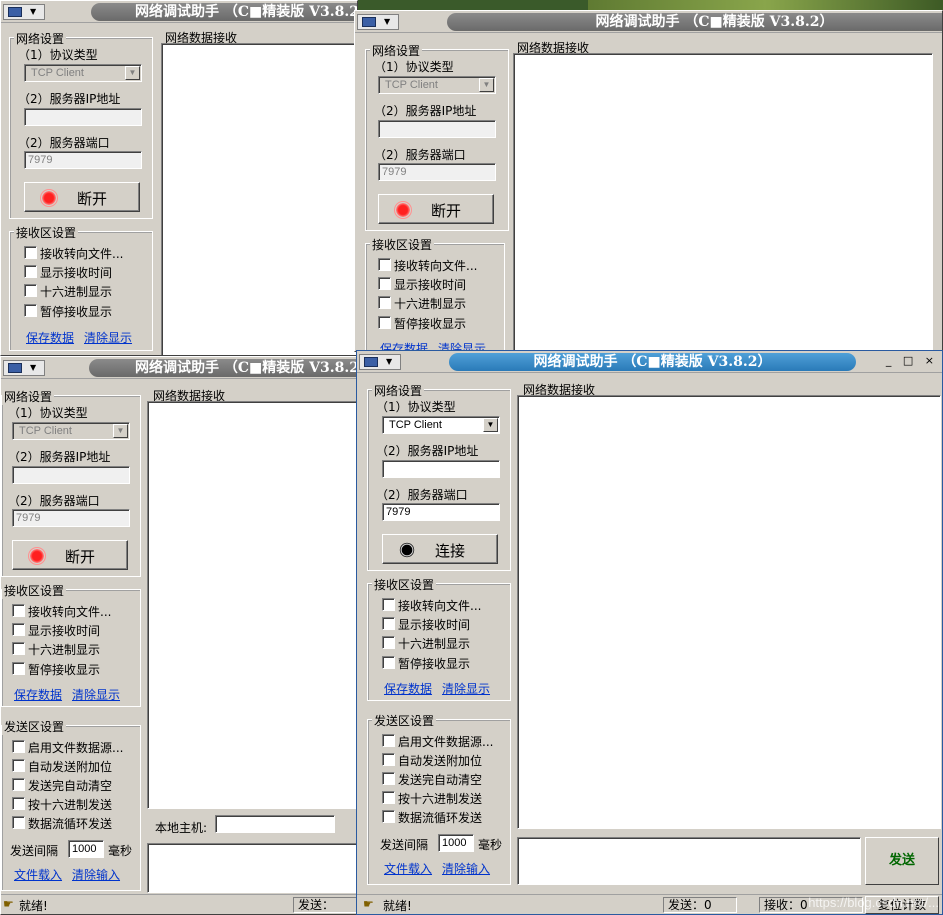 This screenshot has width=943, height=915. Describe the element at coordinates (69, 99) in the screenshot. I see `ip-label: （2）服务器IP地址` at that location.